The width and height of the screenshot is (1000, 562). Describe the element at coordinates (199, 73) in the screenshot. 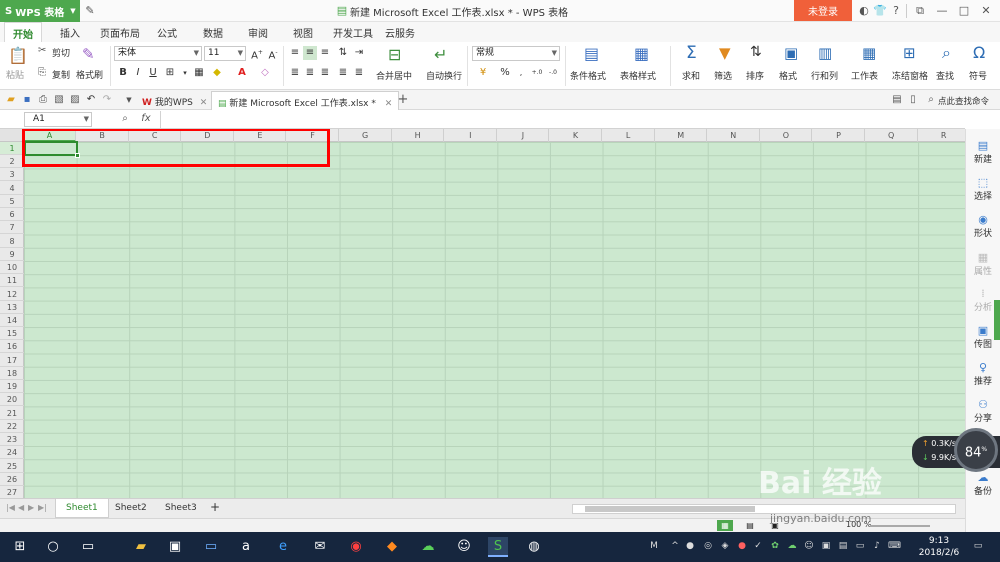

I see `merge-grid-icon: ▦` at that location.